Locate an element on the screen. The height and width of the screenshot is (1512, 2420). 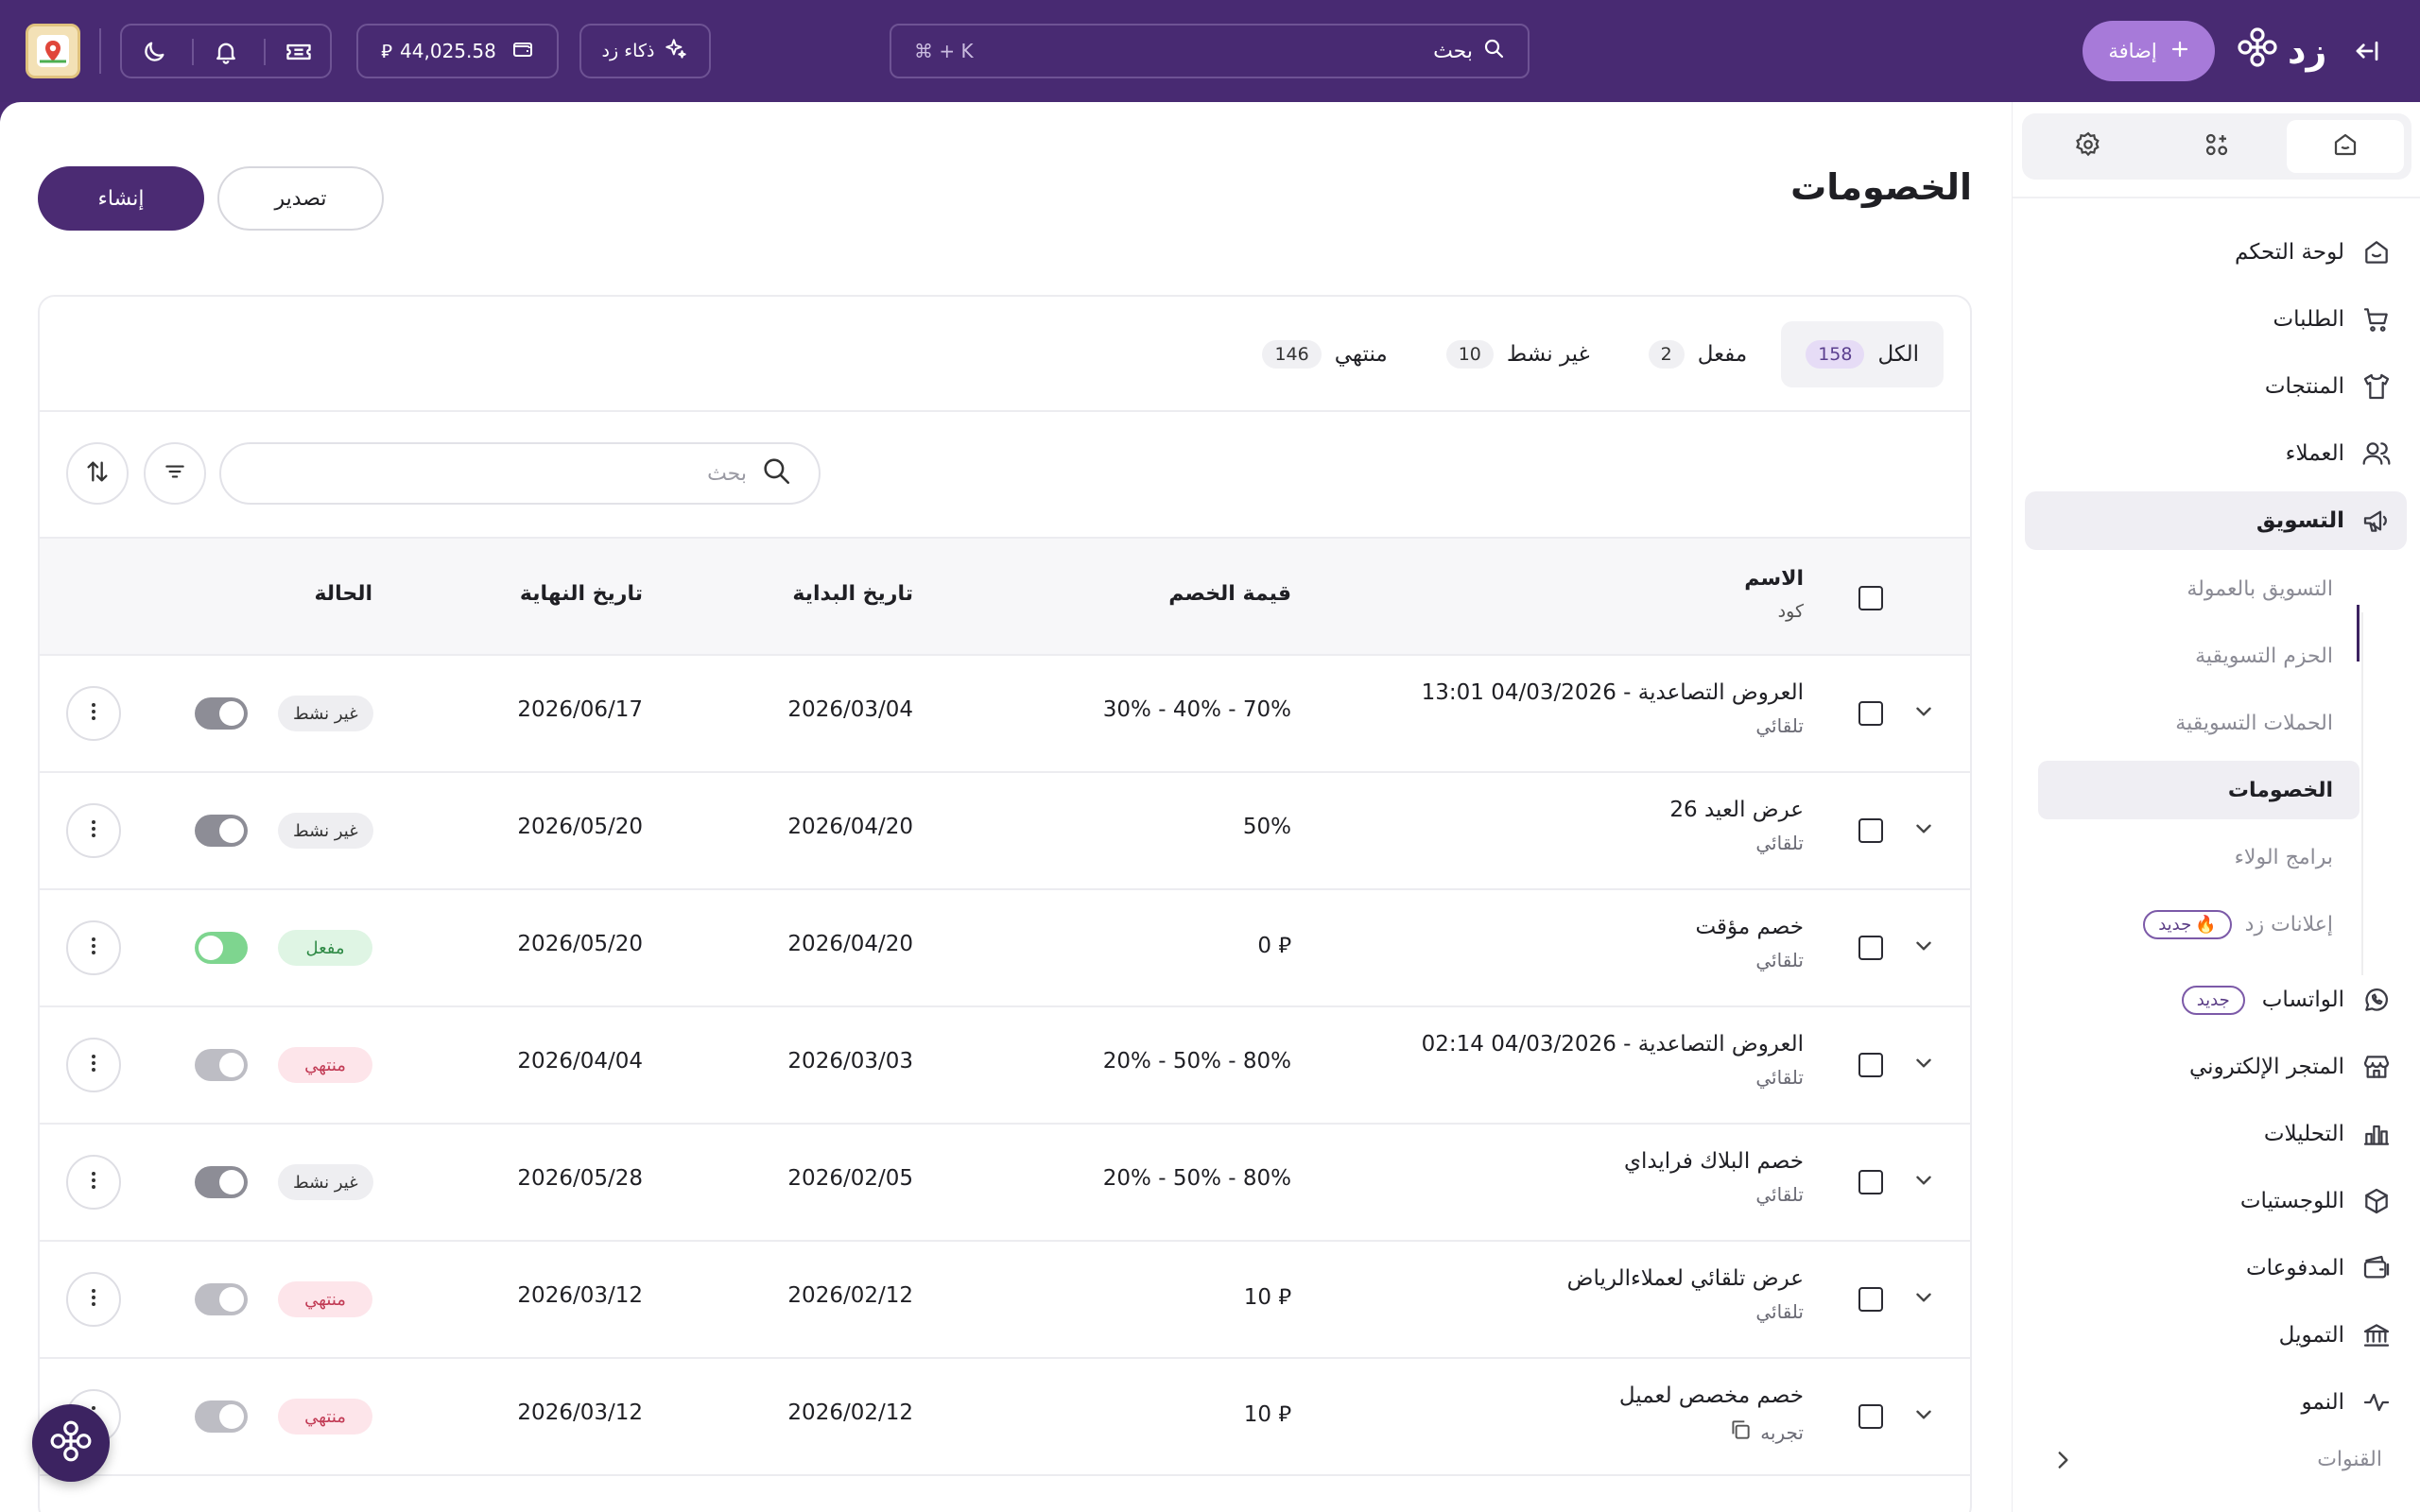
submenu-item: إعلانات زد جديد 🔥 is located at coordinates (2199, 924).